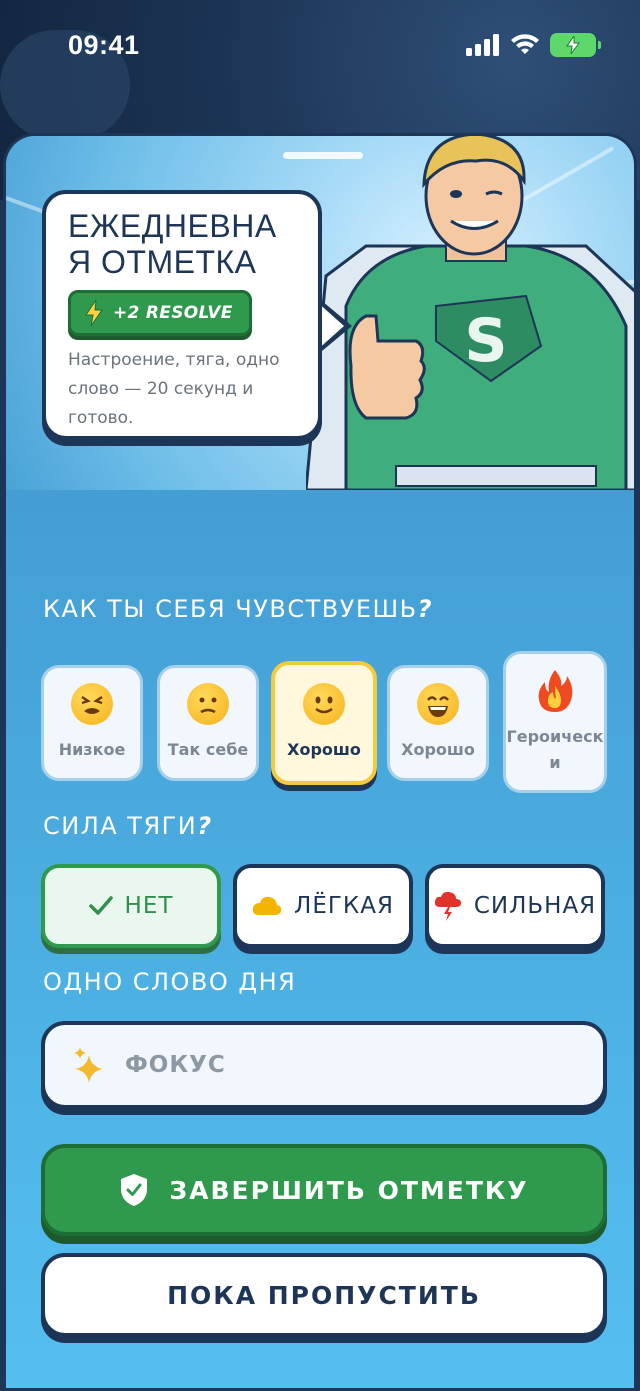 This screenshot has width=640, height=1391. What do you see at coordinates (447, 906) in the screenshot?
I see `storm-cloud-icon` at bounding box center [447, 906].